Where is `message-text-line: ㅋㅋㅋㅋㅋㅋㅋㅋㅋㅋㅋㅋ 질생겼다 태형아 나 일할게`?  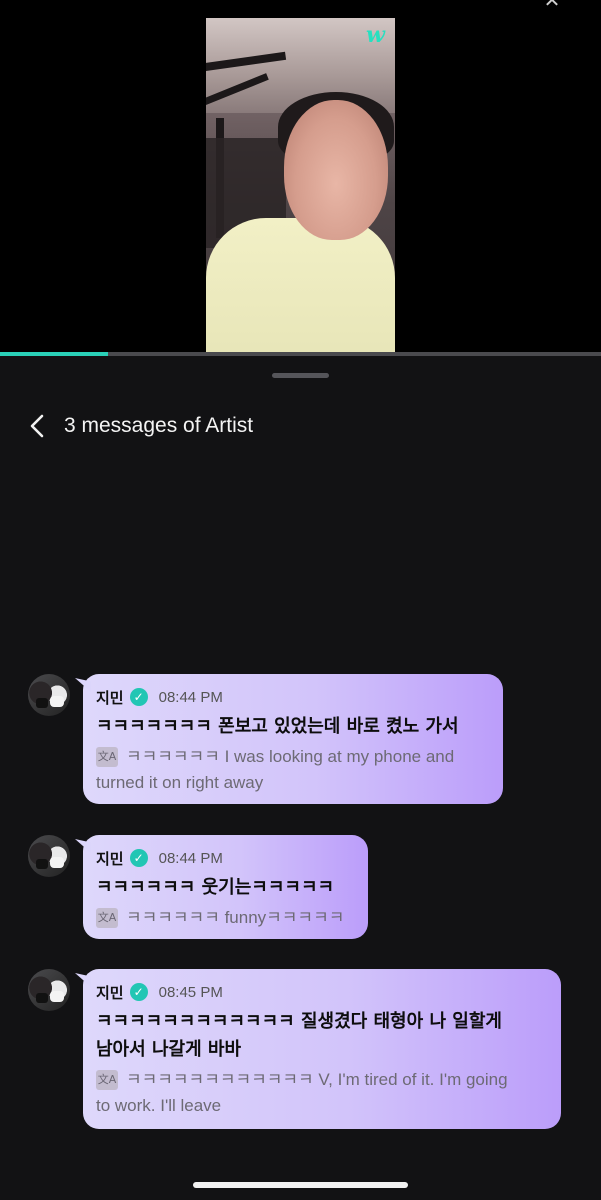
message-text-line: ㅋㅋㅋㅋㅋㅋㅋㅋㅋㅋㅋㅋ 질생겼다 태형아 나 일할게 is located at coordinates (299, 1021).